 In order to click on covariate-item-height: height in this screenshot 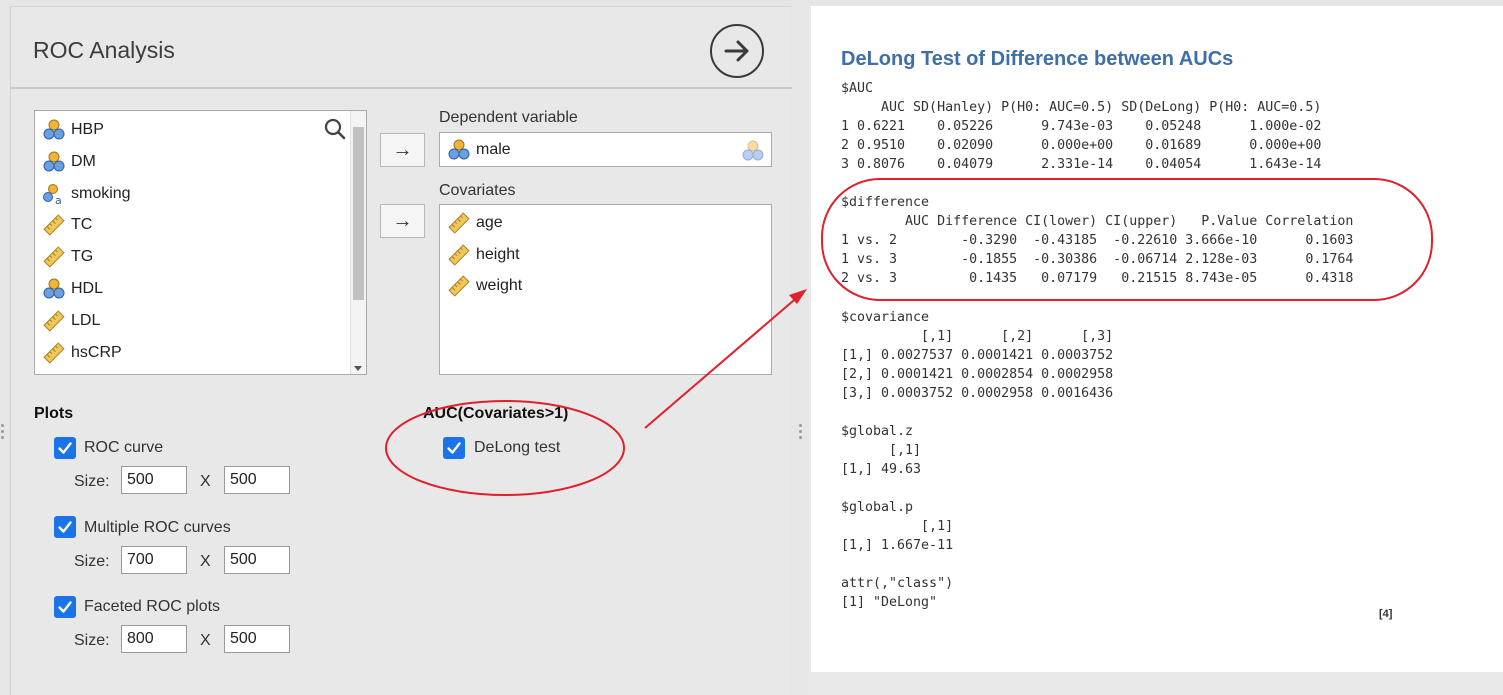, I will do `click(483, 255)`.